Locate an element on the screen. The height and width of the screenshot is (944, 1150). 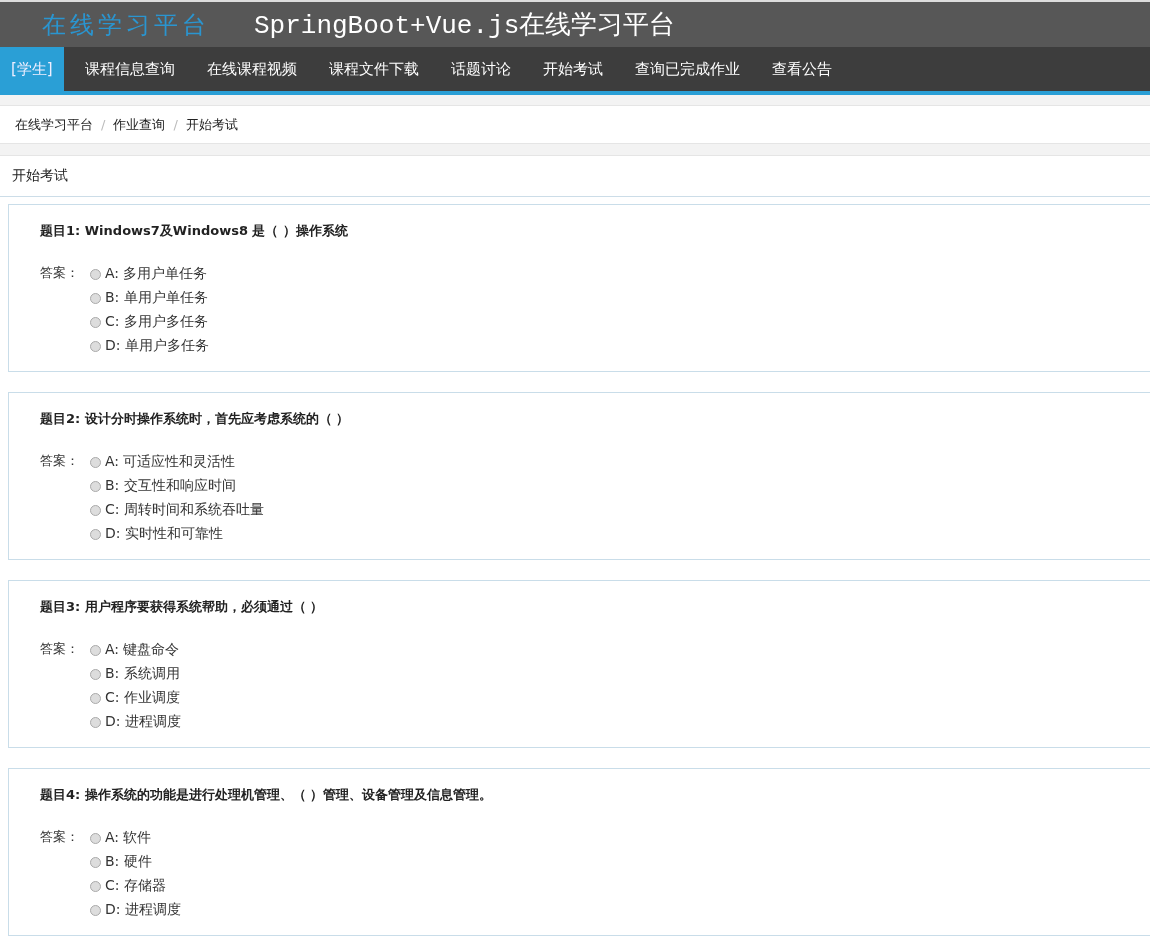
answer-option: A: 可适应性和灵活性 is located at coordinates (177, 462).